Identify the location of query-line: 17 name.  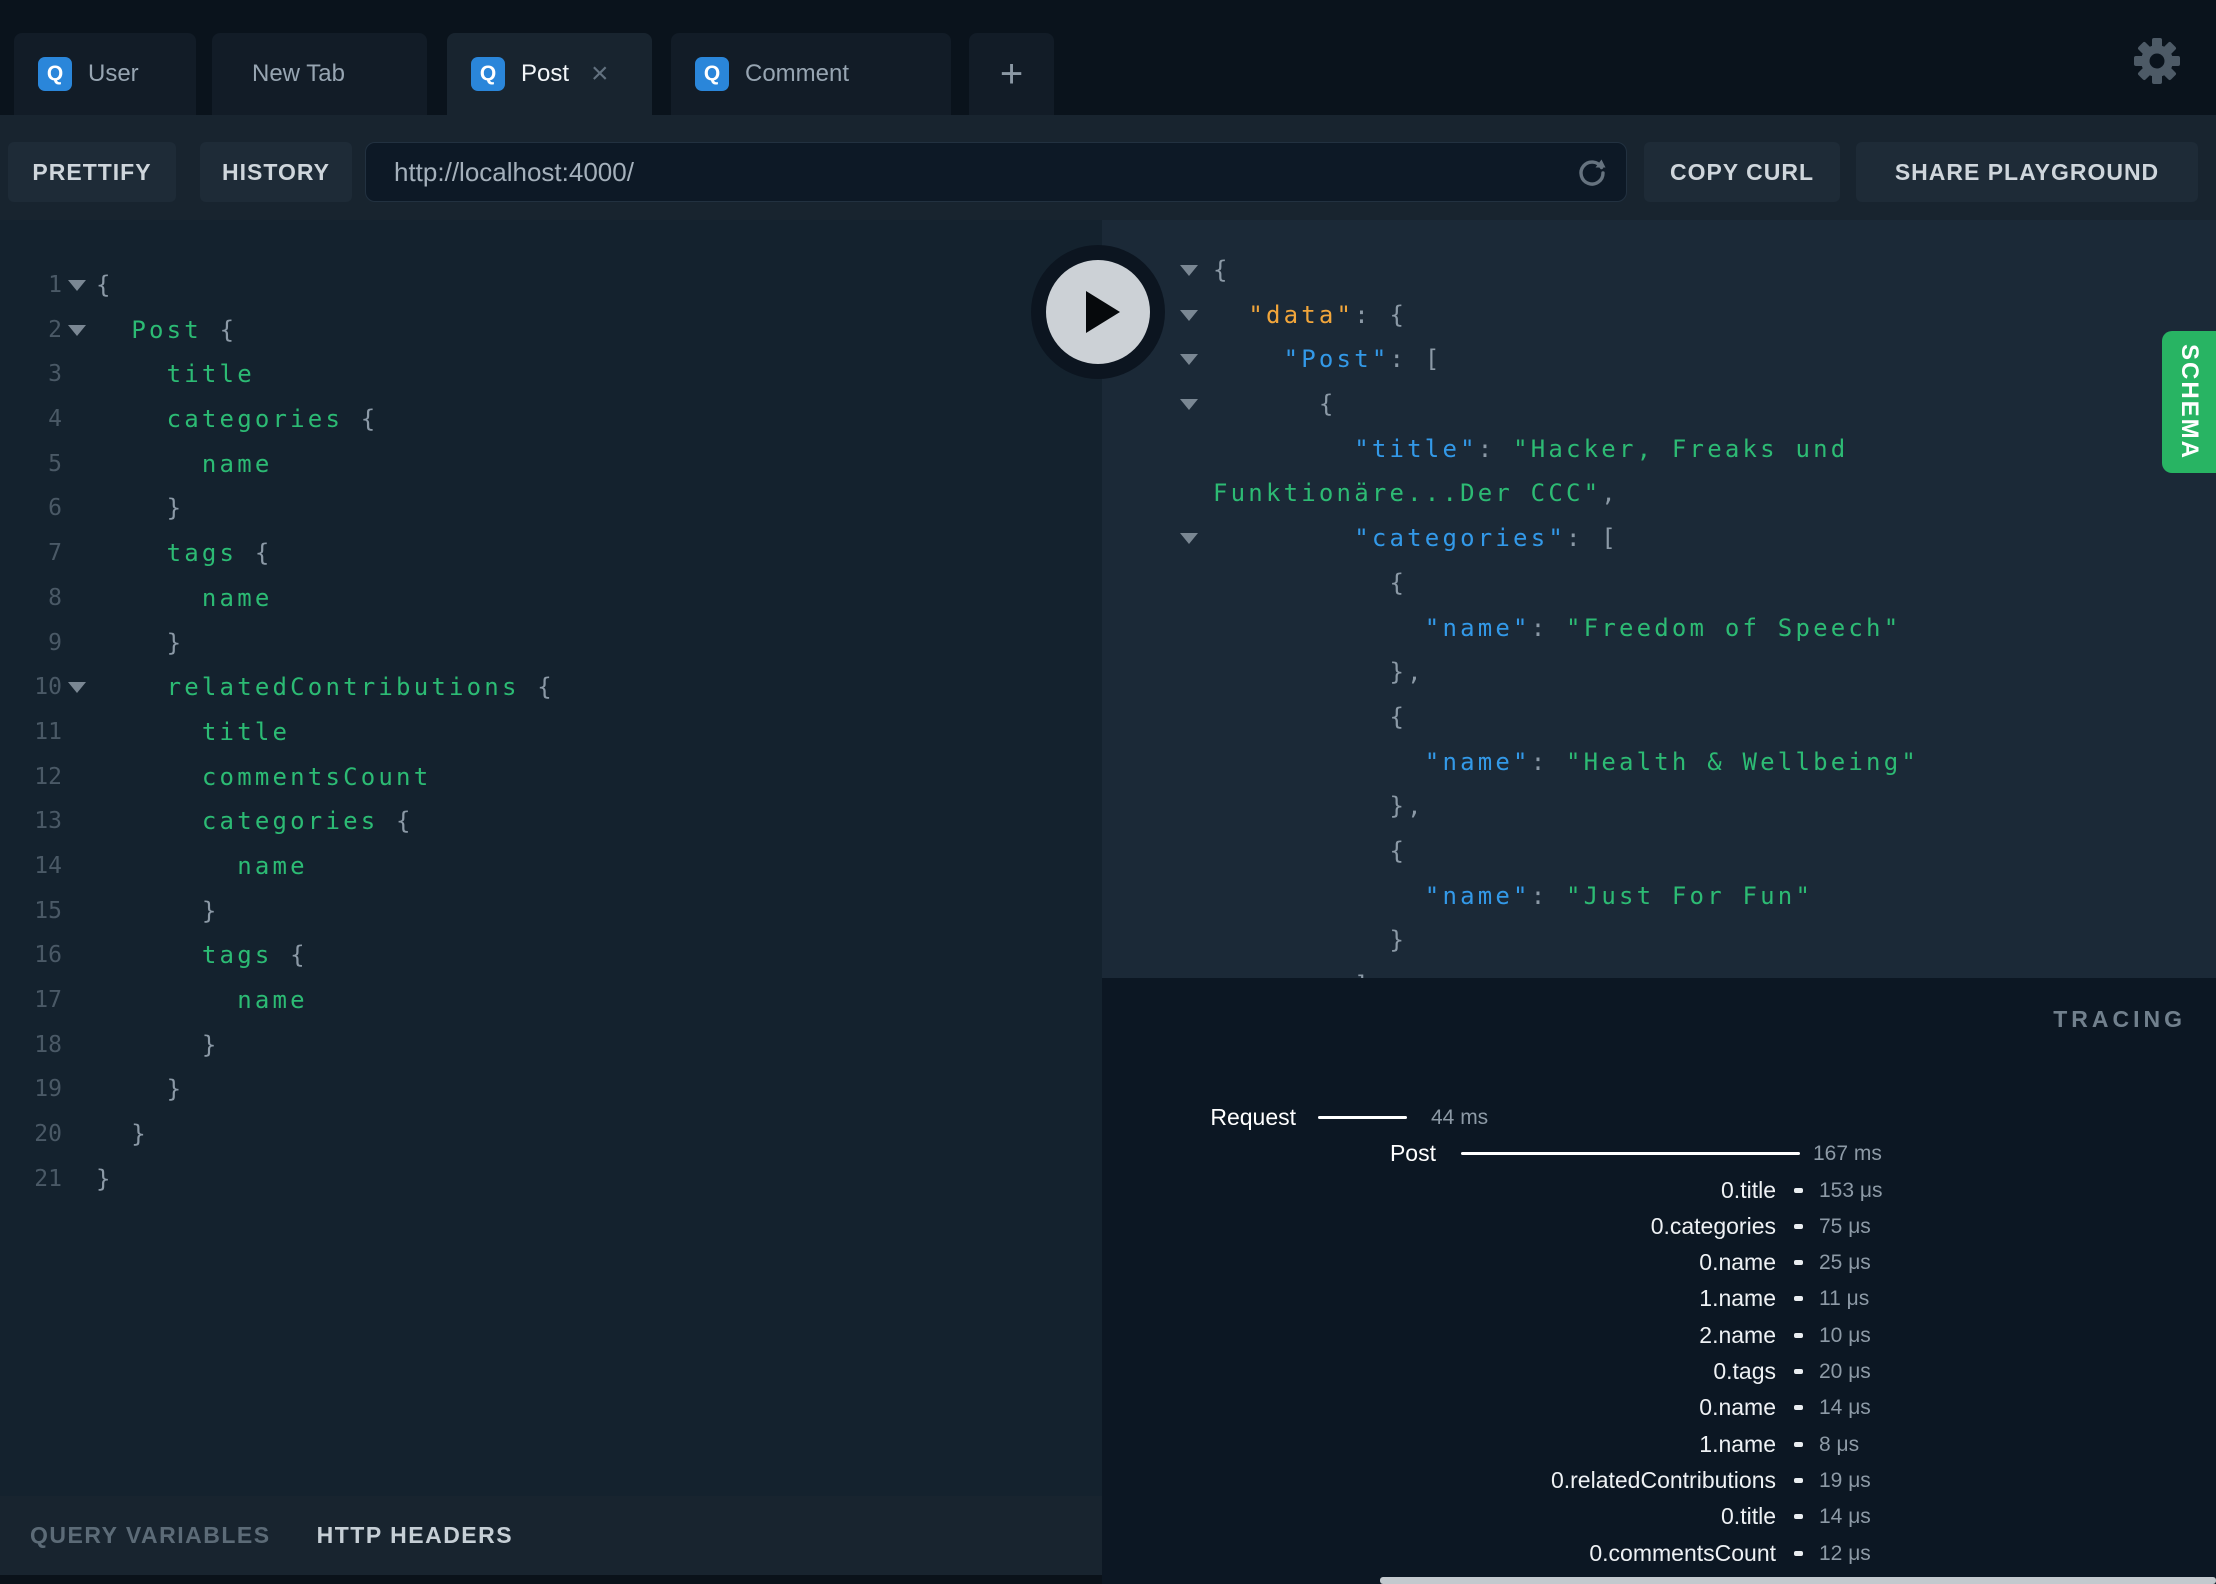
(551, 1000).